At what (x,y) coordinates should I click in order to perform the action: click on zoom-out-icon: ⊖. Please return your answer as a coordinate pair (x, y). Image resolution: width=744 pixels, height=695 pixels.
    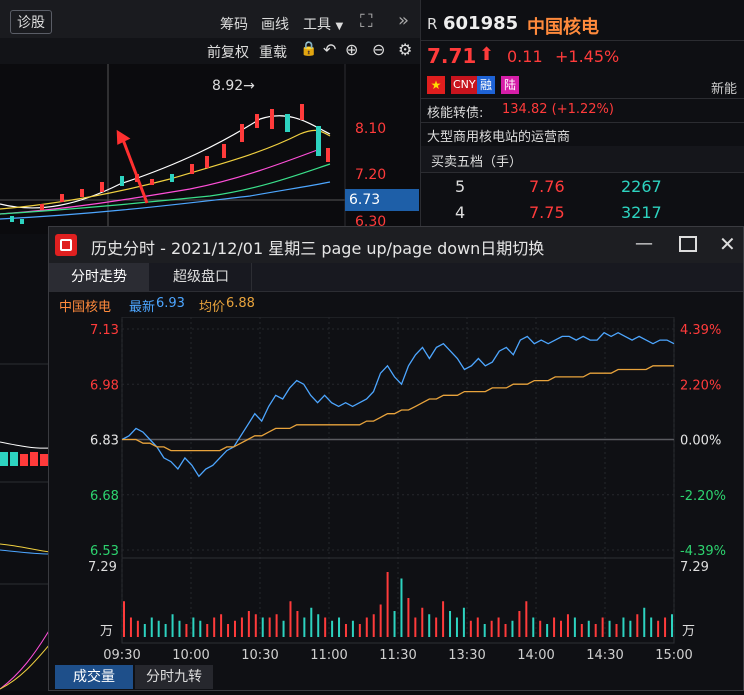
    Looking at the image, I should click on (378, 49).